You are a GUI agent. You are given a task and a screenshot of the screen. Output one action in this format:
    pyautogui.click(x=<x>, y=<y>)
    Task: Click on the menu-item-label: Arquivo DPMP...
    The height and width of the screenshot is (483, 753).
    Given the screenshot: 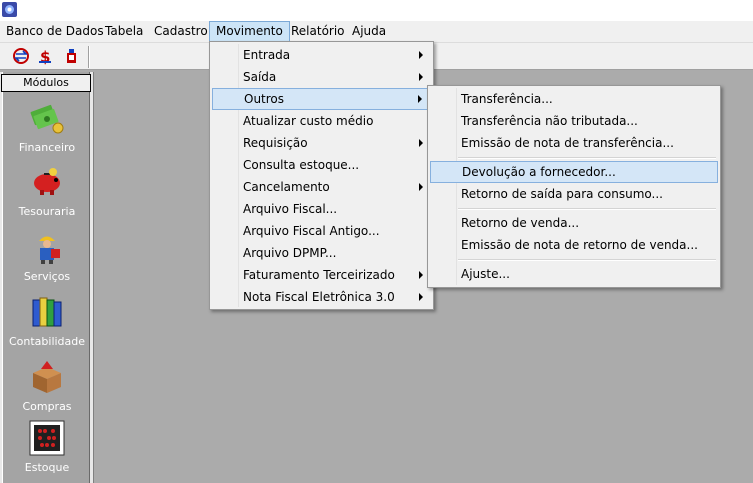 What is the action you would take?
    pyautogui.click(x=290, y=253)
    